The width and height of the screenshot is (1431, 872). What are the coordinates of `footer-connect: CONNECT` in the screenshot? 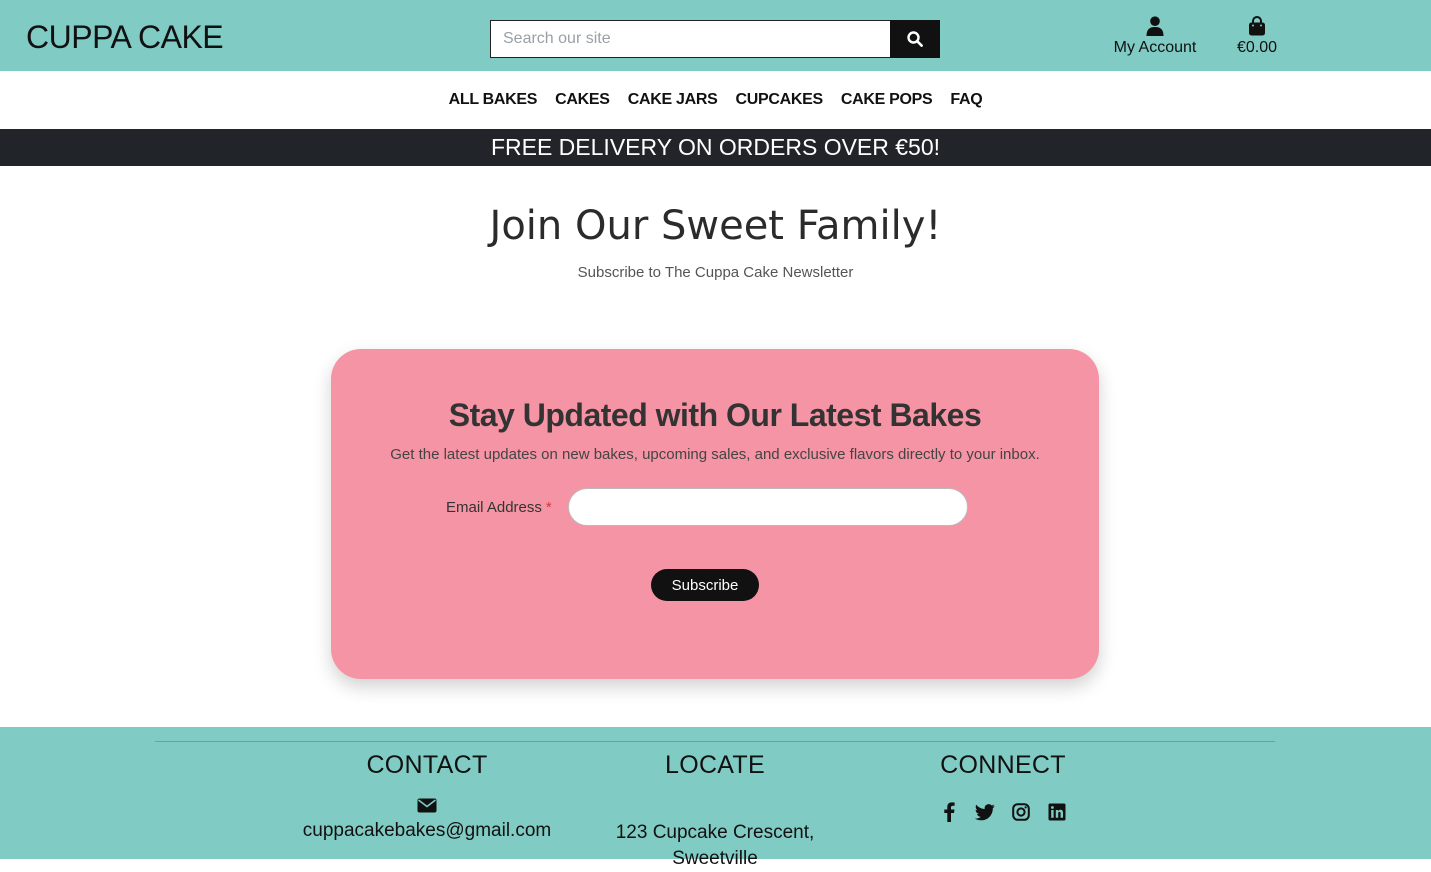 It's located at (1003, 786).